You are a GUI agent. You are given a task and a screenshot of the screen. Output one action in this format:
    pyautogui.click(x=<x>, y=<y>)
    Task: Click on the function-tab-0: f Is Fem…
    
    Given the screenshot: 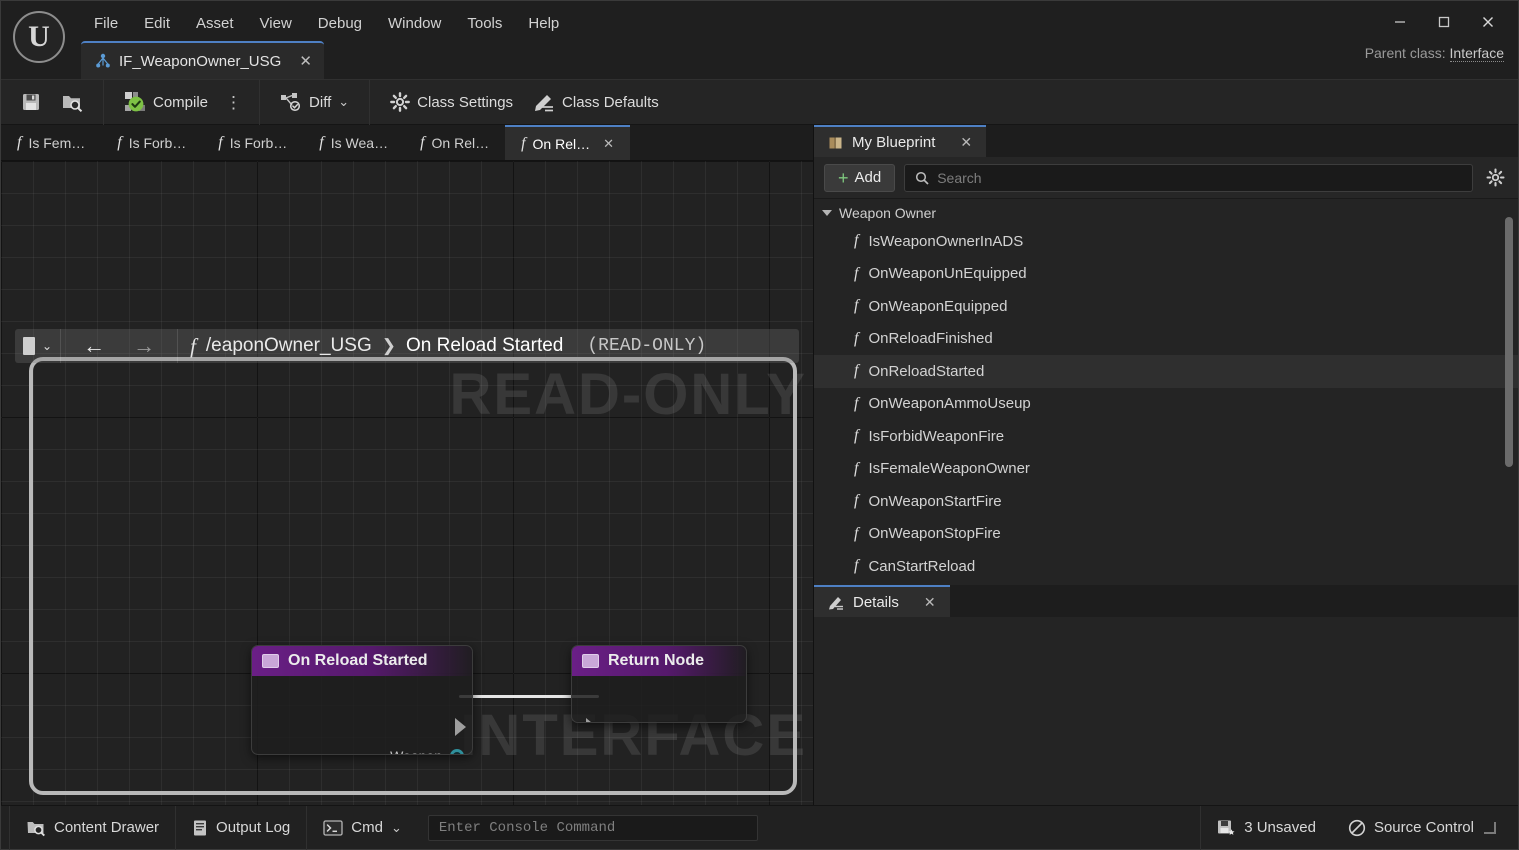 What is the action you would take?
    pyautogui.click(x=51, y=142)
    